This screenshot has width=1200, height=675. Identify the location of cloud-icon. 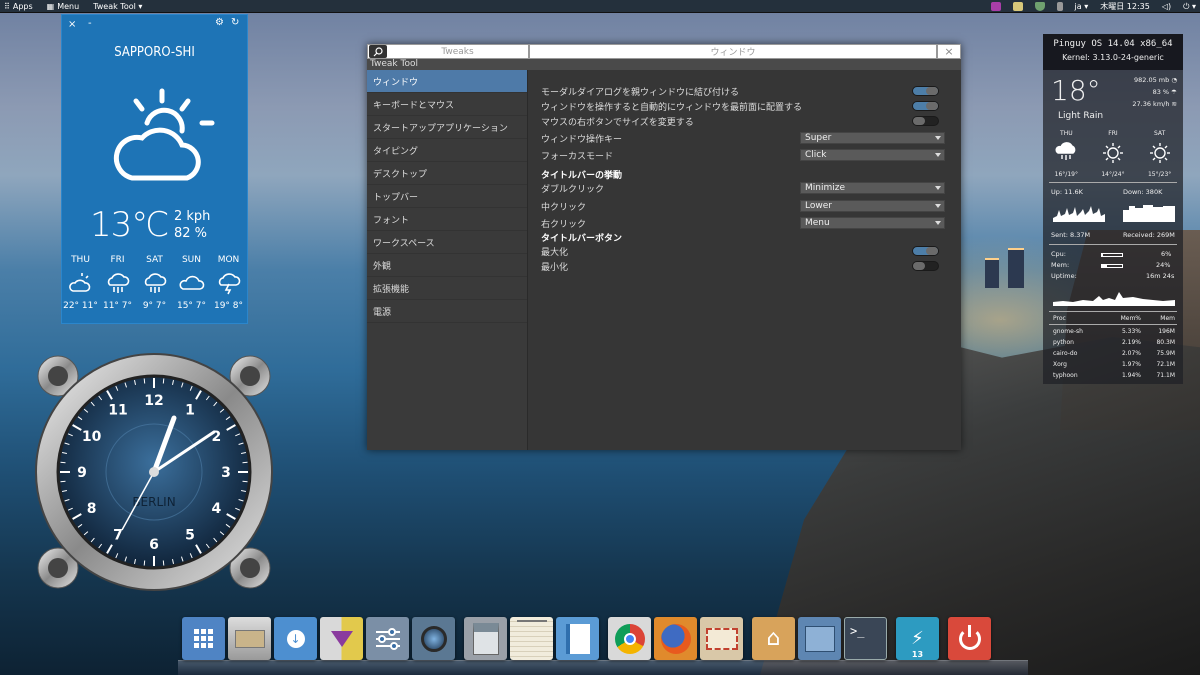
(191, 282).